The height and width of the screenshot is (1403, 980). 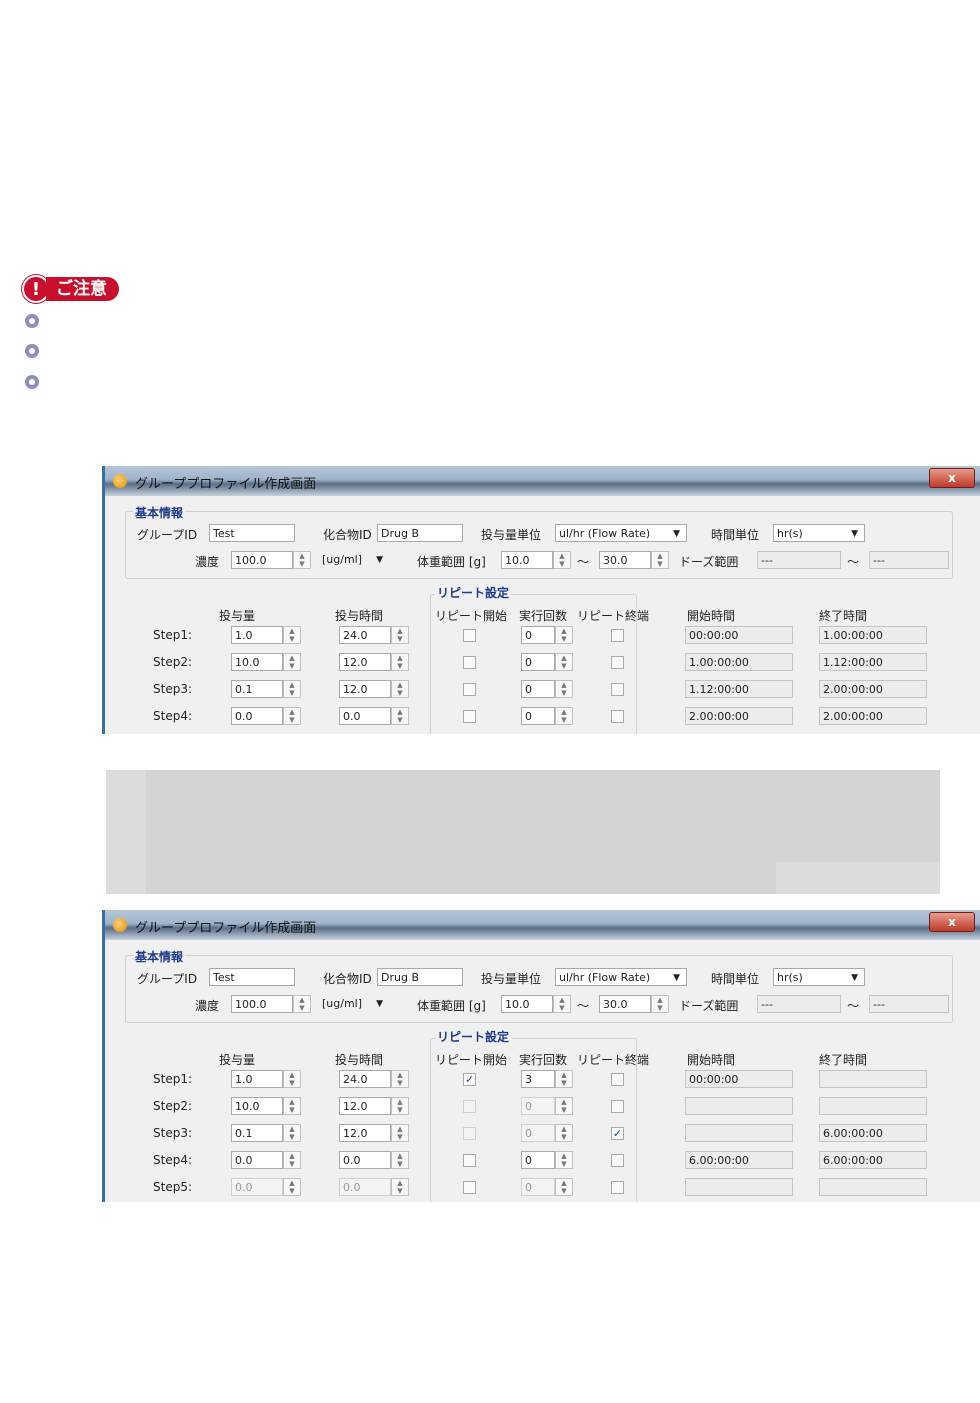 What do you see at coordinates (543, 1060) in the screenshot?
I see `col-count-header: 実行回数` at bounding box center [543, 1060].